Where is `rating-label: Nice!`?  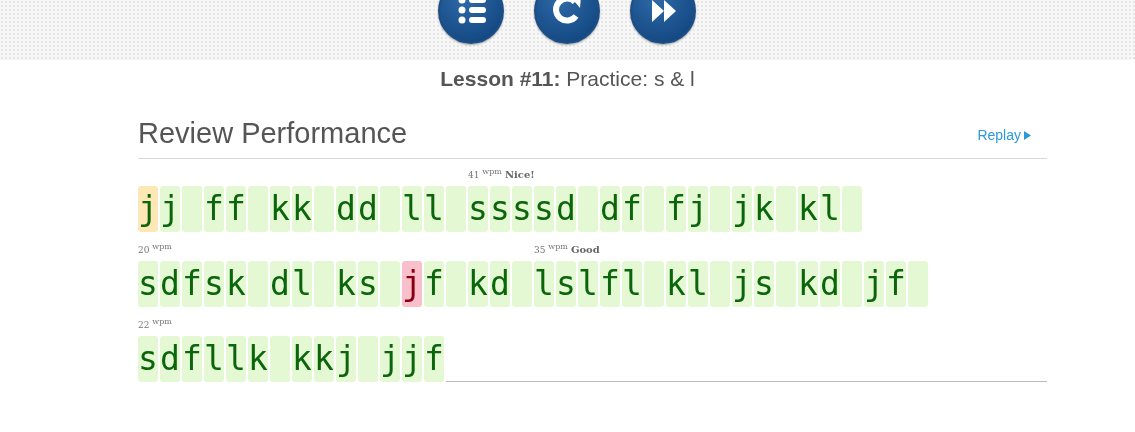 rating-label: Nice! is located at coordinates (519, 175).